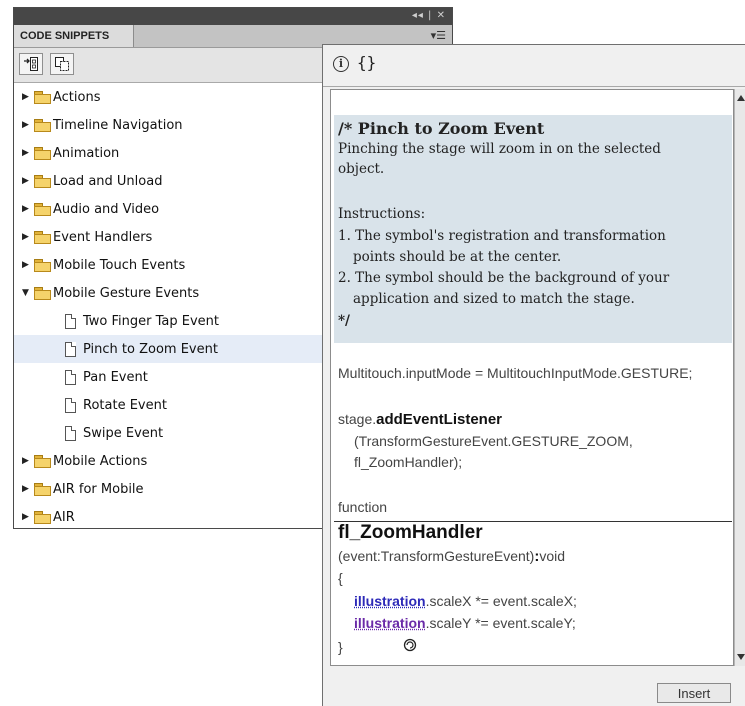  What do you see at coordinates (366, 62) in the screenshot?
I see `braces-icon: {}` at bounding box center [366, 62].